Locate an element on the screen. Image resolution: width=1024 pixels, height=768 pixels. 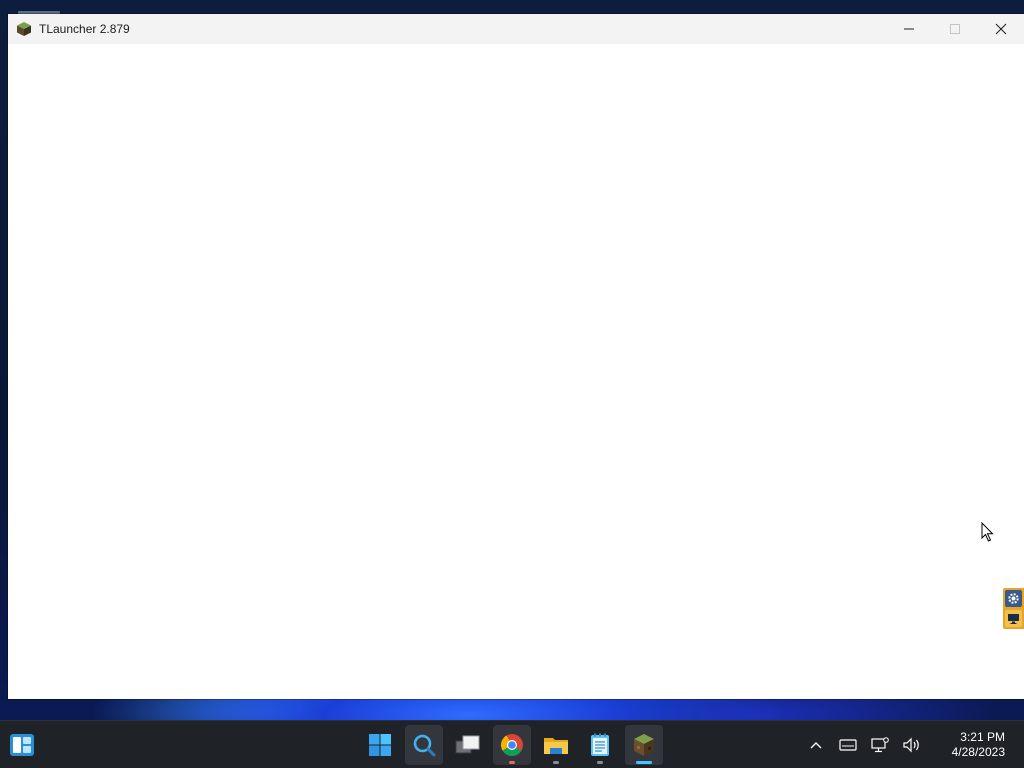
keyboard-icon is located at coordinates (848, 745).